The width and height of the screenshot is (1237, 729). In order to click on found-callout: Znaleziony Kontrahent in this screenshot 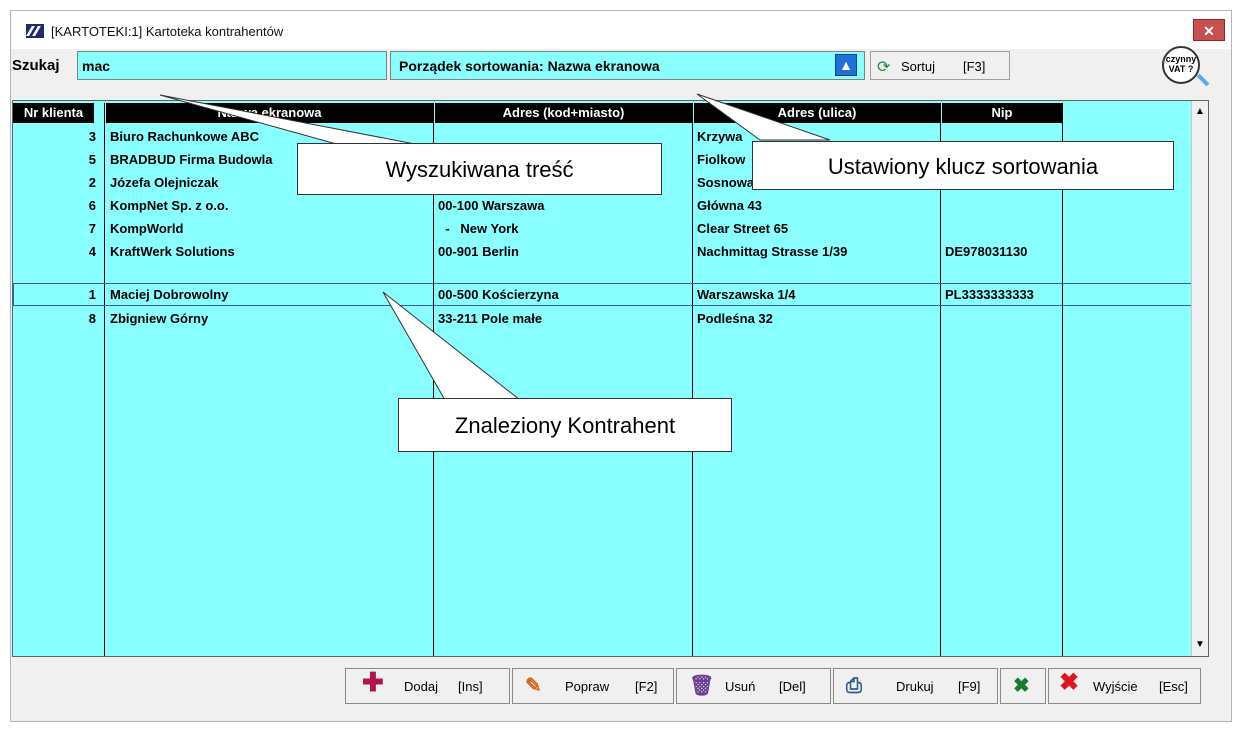, I will do `click(565, 425)`.